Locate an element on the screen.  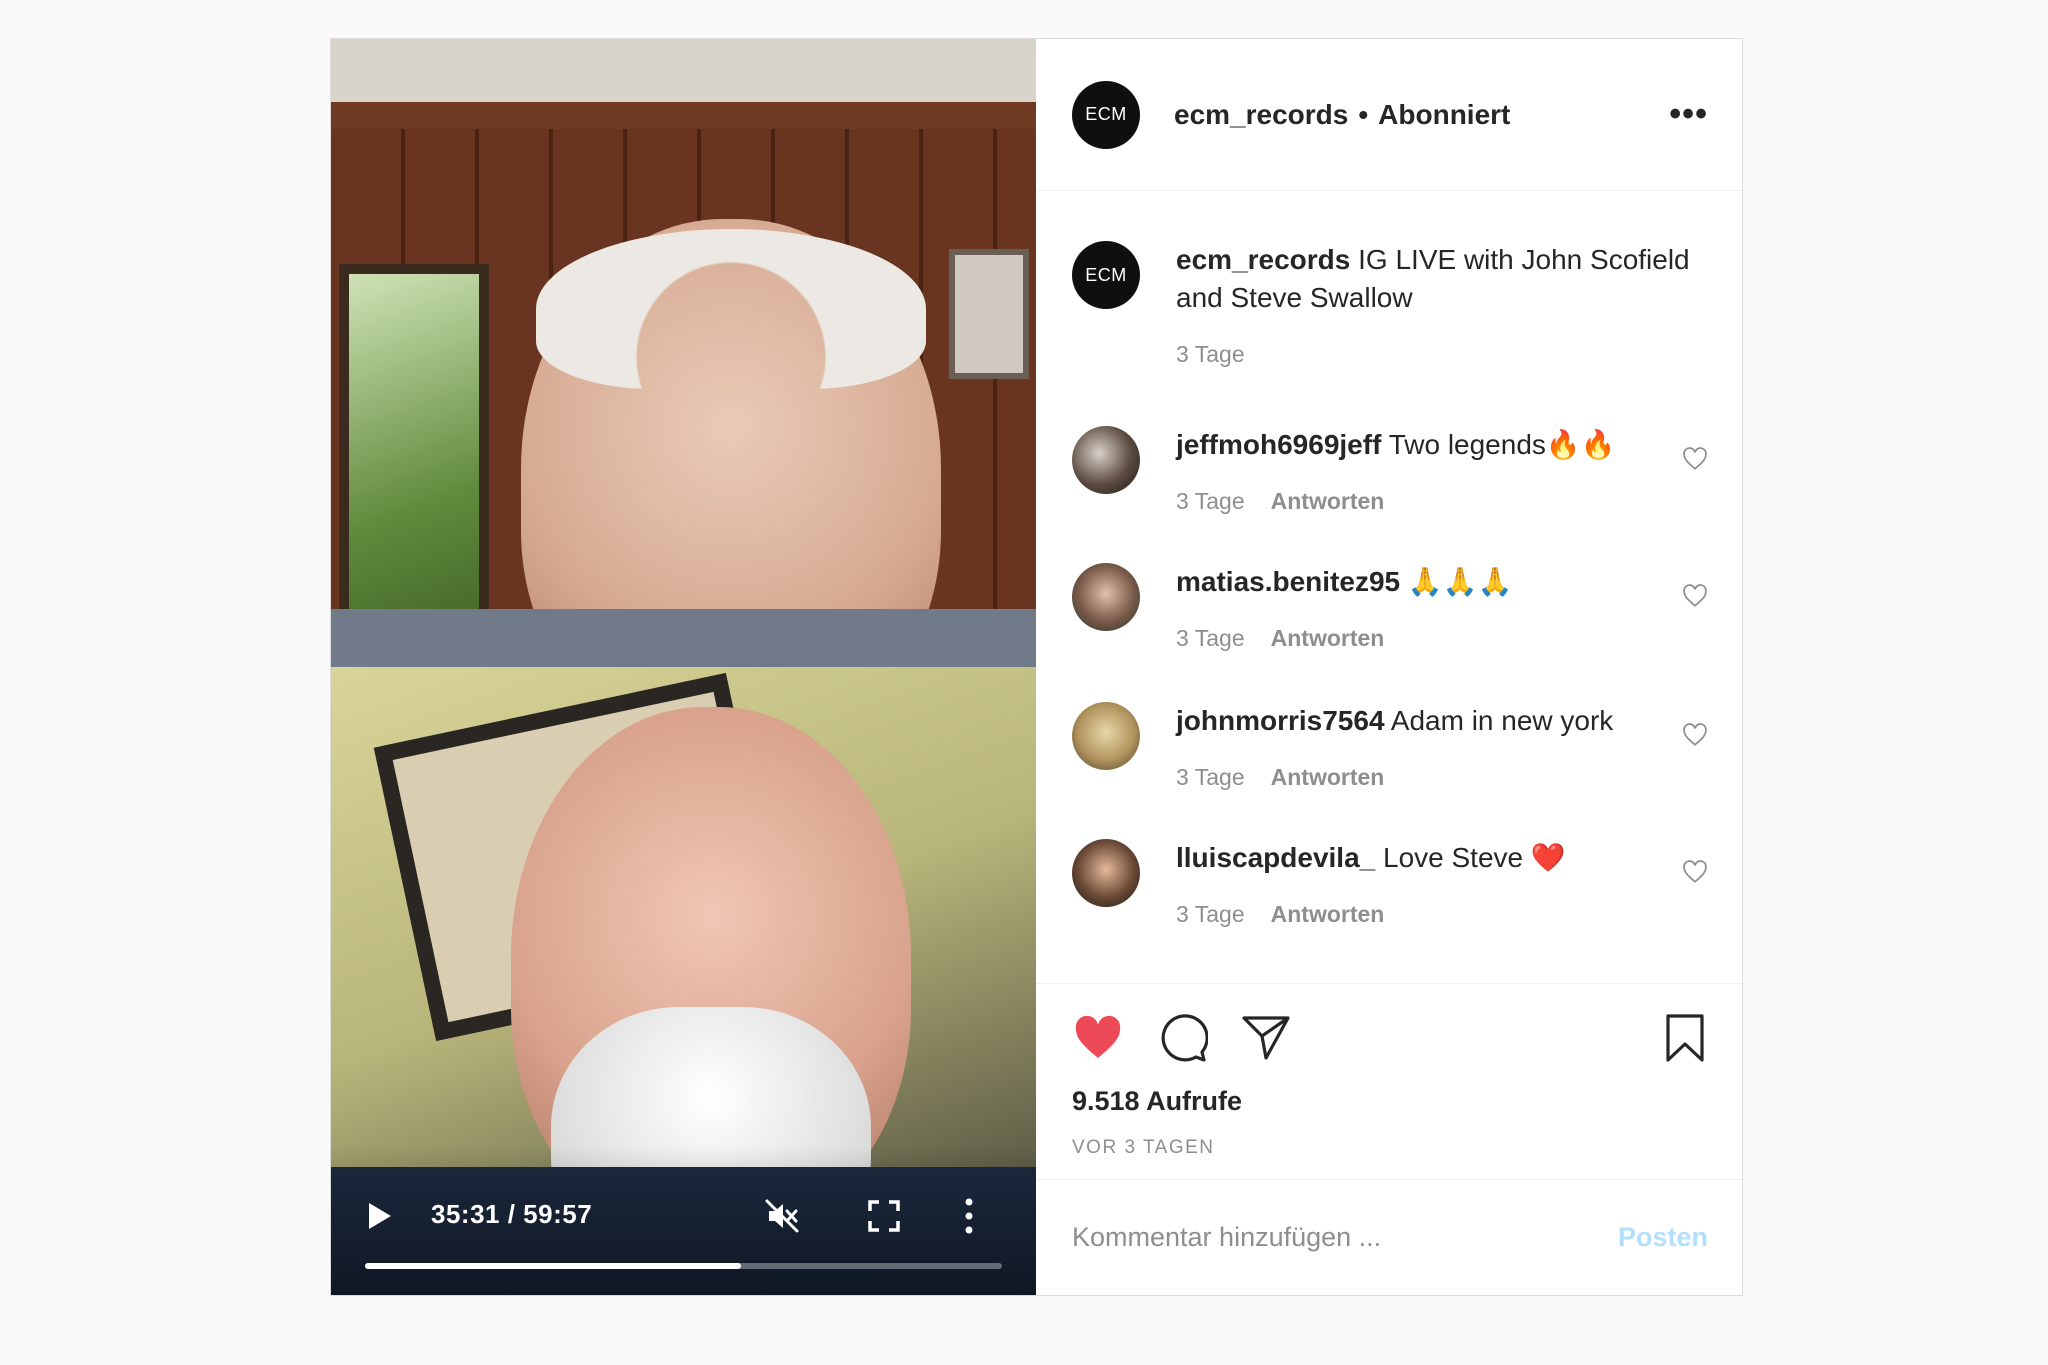
comment-text: Love Steve ❤️ is located at coordinates (1474, 857).